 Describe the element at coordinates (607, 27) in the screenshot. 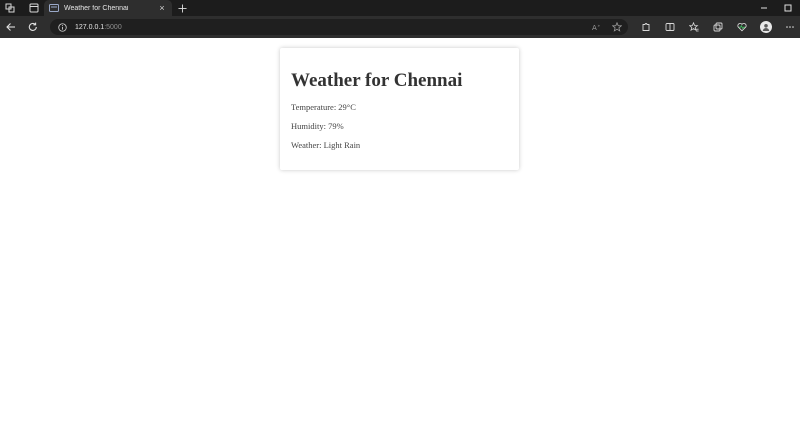

I see `address-bar-actions: A»` at that location.